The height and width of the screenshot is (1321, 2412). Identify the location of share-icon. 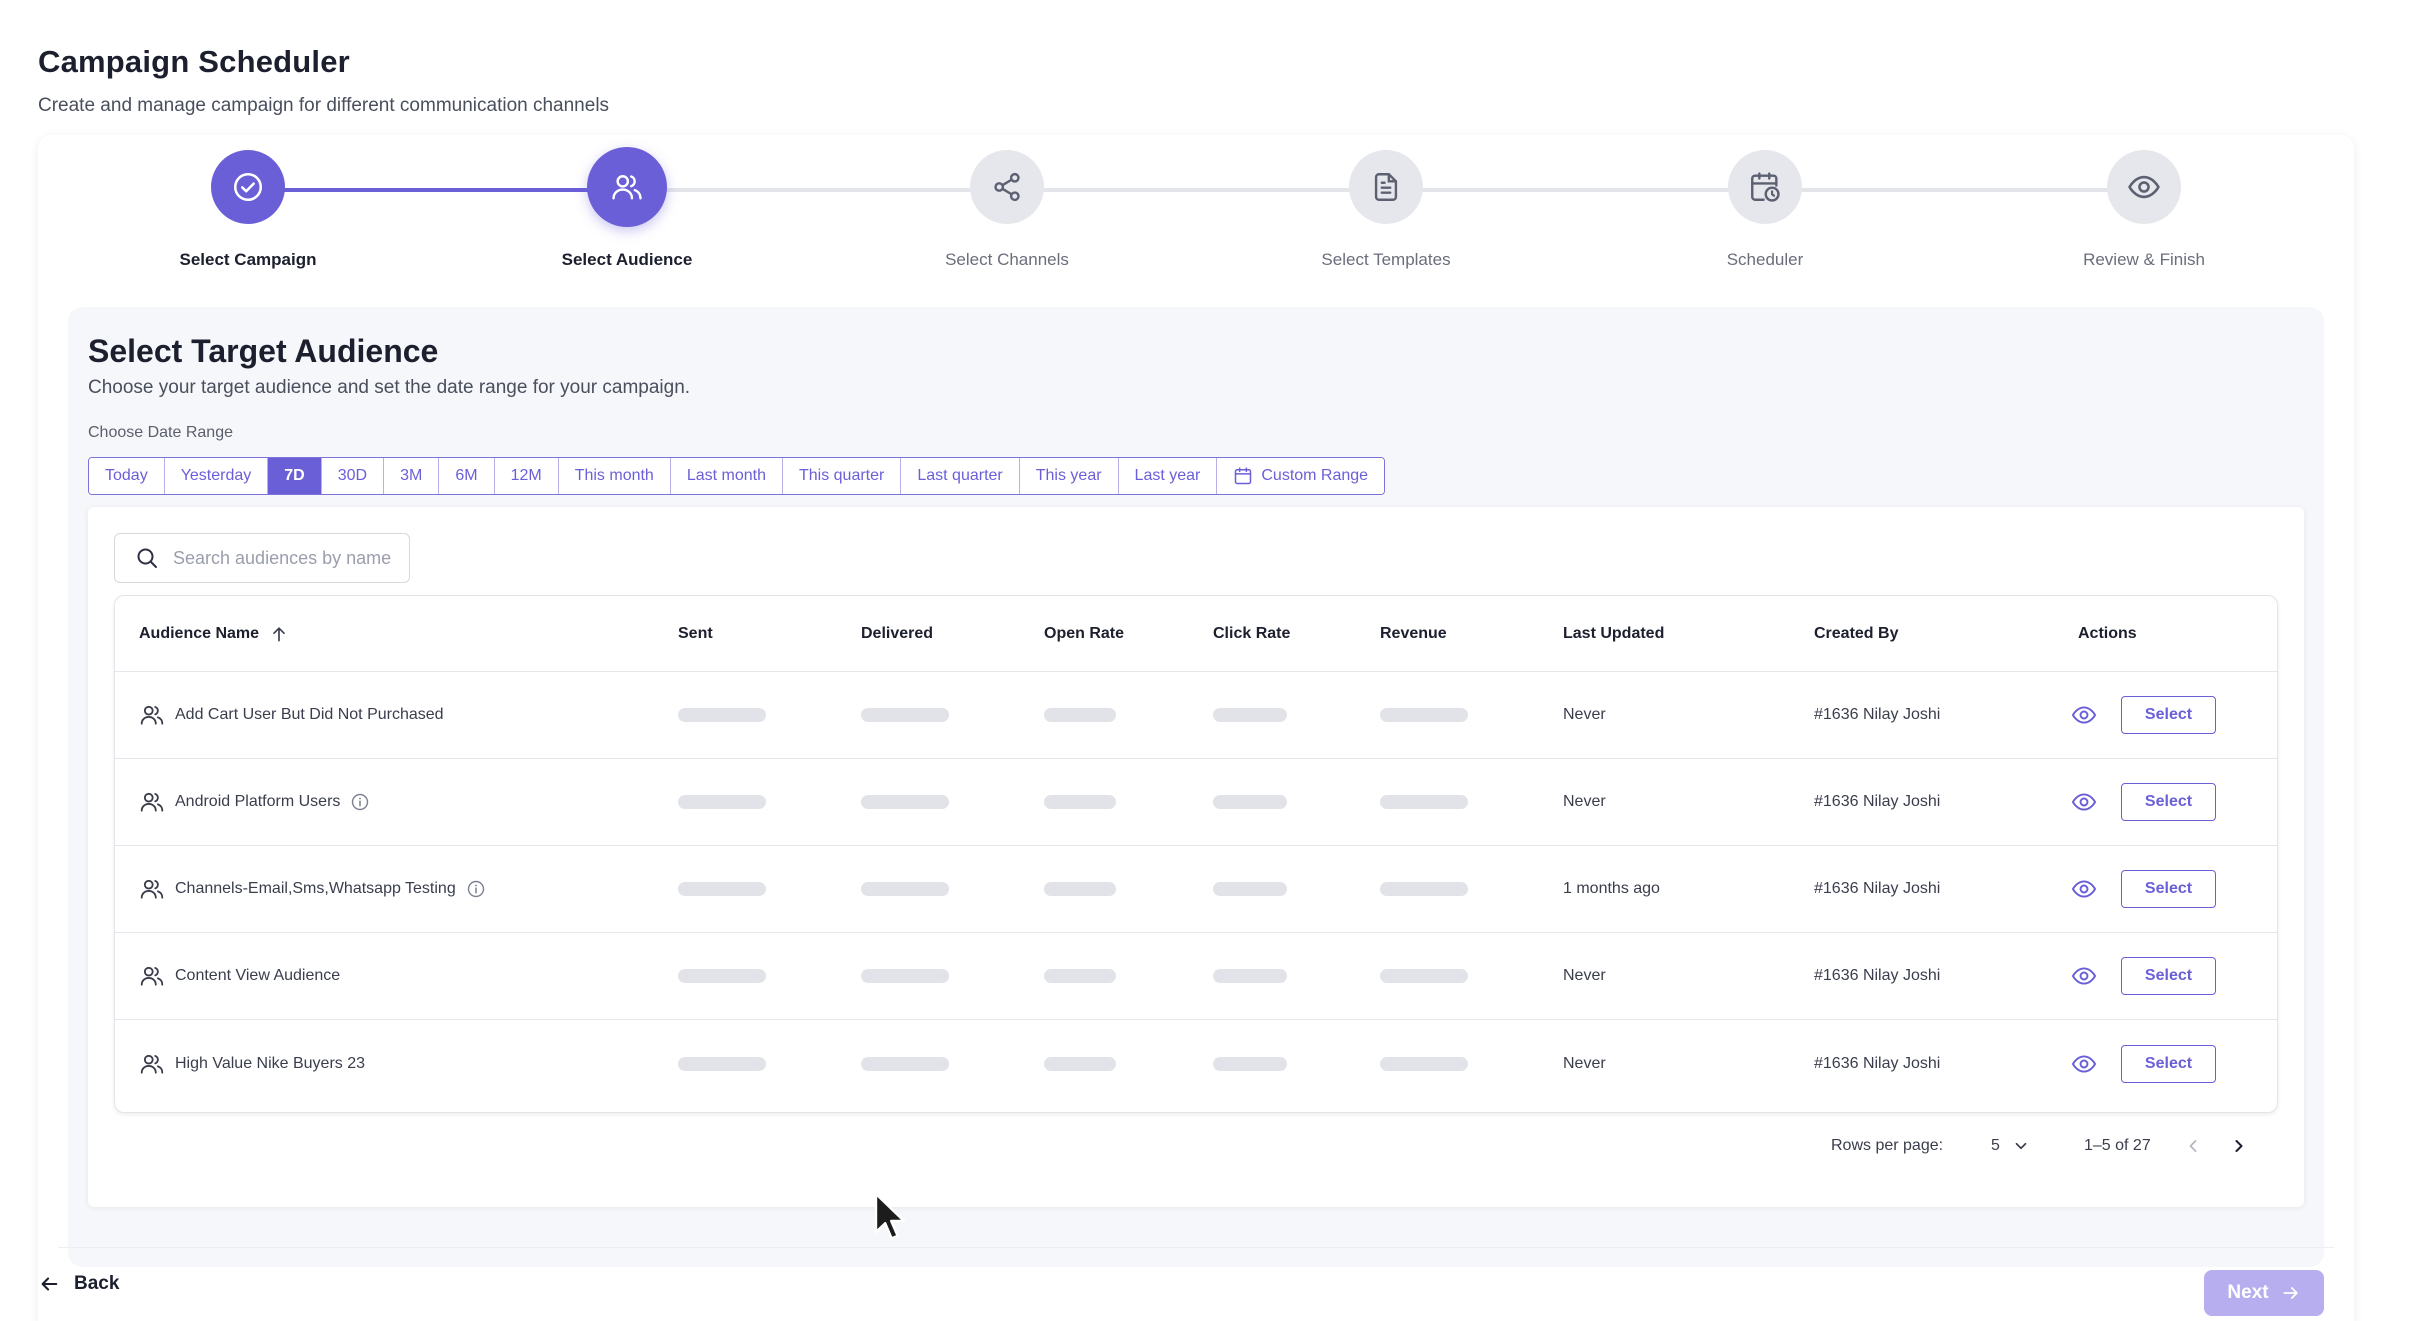
(1007, 187).